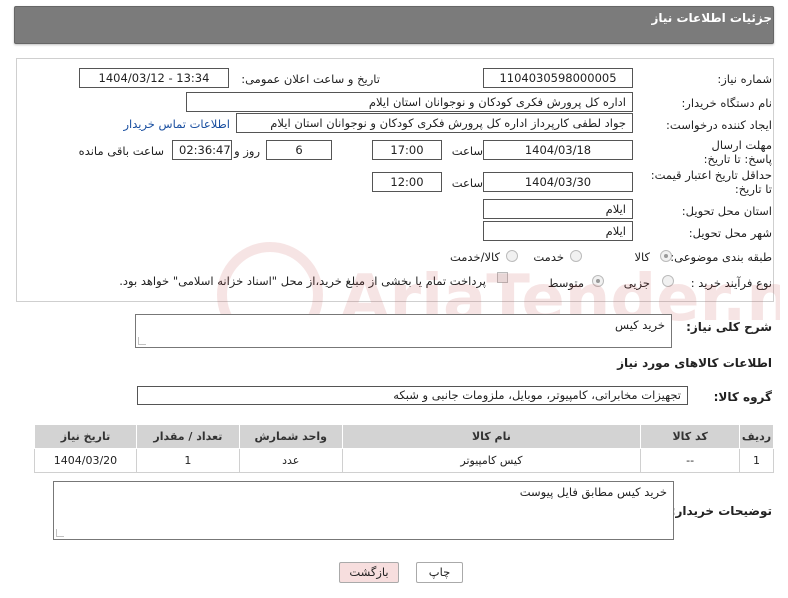  What do you see at coordinates (737, 152) in the screenshot?
I see `reply-deadline-label: مهلت ارسال پاسخ: تا تاریخ:` at bounding box center [737, 152].